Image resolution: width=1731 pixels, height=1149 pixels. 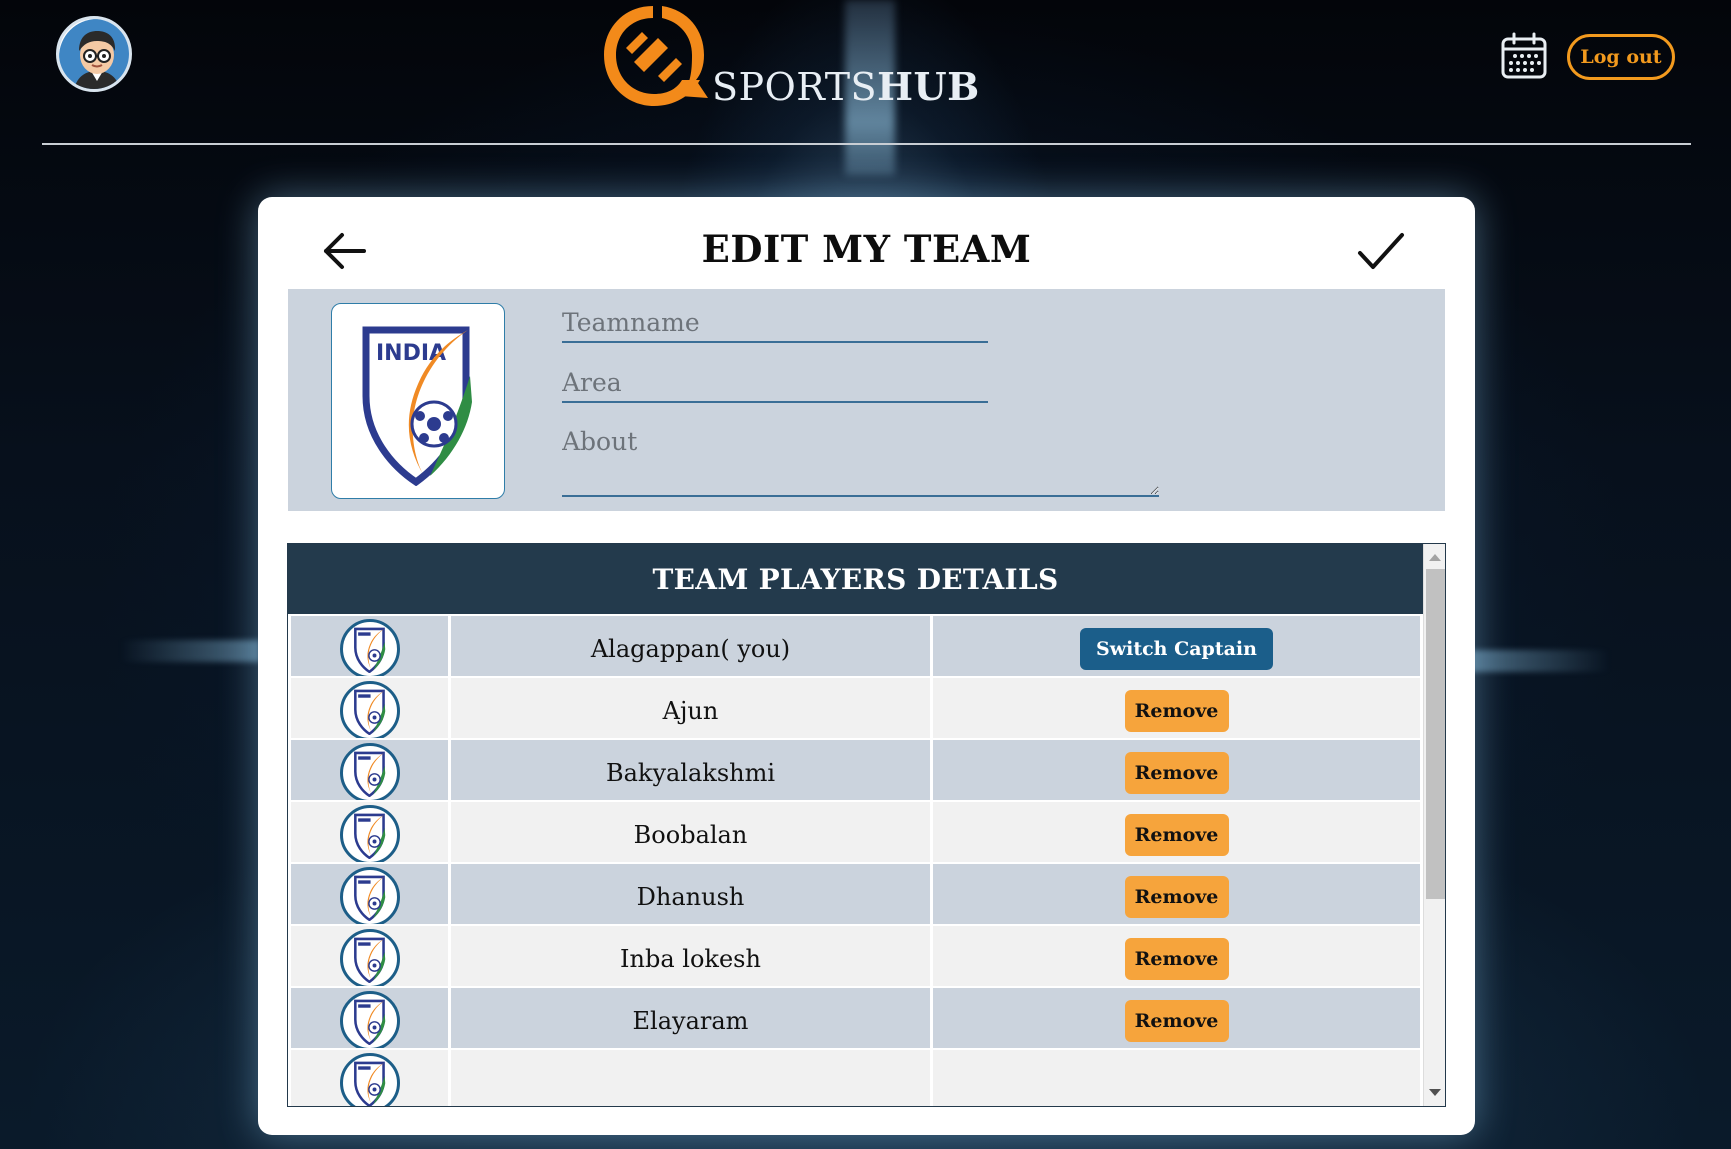 What do you see at coordinates (860, 462) in the screenshot?
I see `about-textarea` at bounding box center [860, 462].